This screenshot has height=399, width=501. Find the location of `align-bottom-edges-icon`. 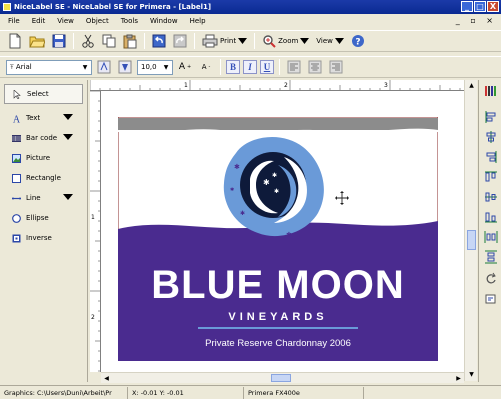

align-bottom-edges-icon is located at coordinates (491, 217).